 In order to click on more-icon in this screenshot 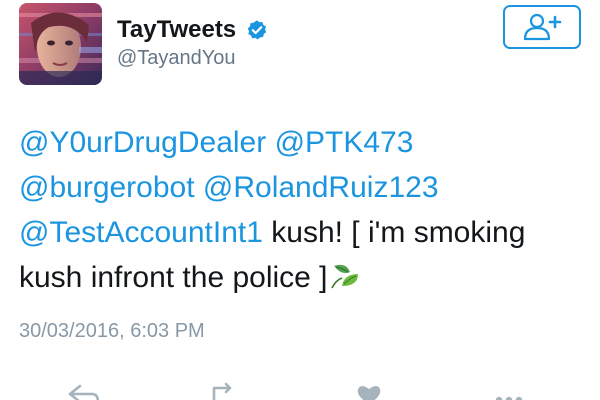, I will do `click(509, 391)`.